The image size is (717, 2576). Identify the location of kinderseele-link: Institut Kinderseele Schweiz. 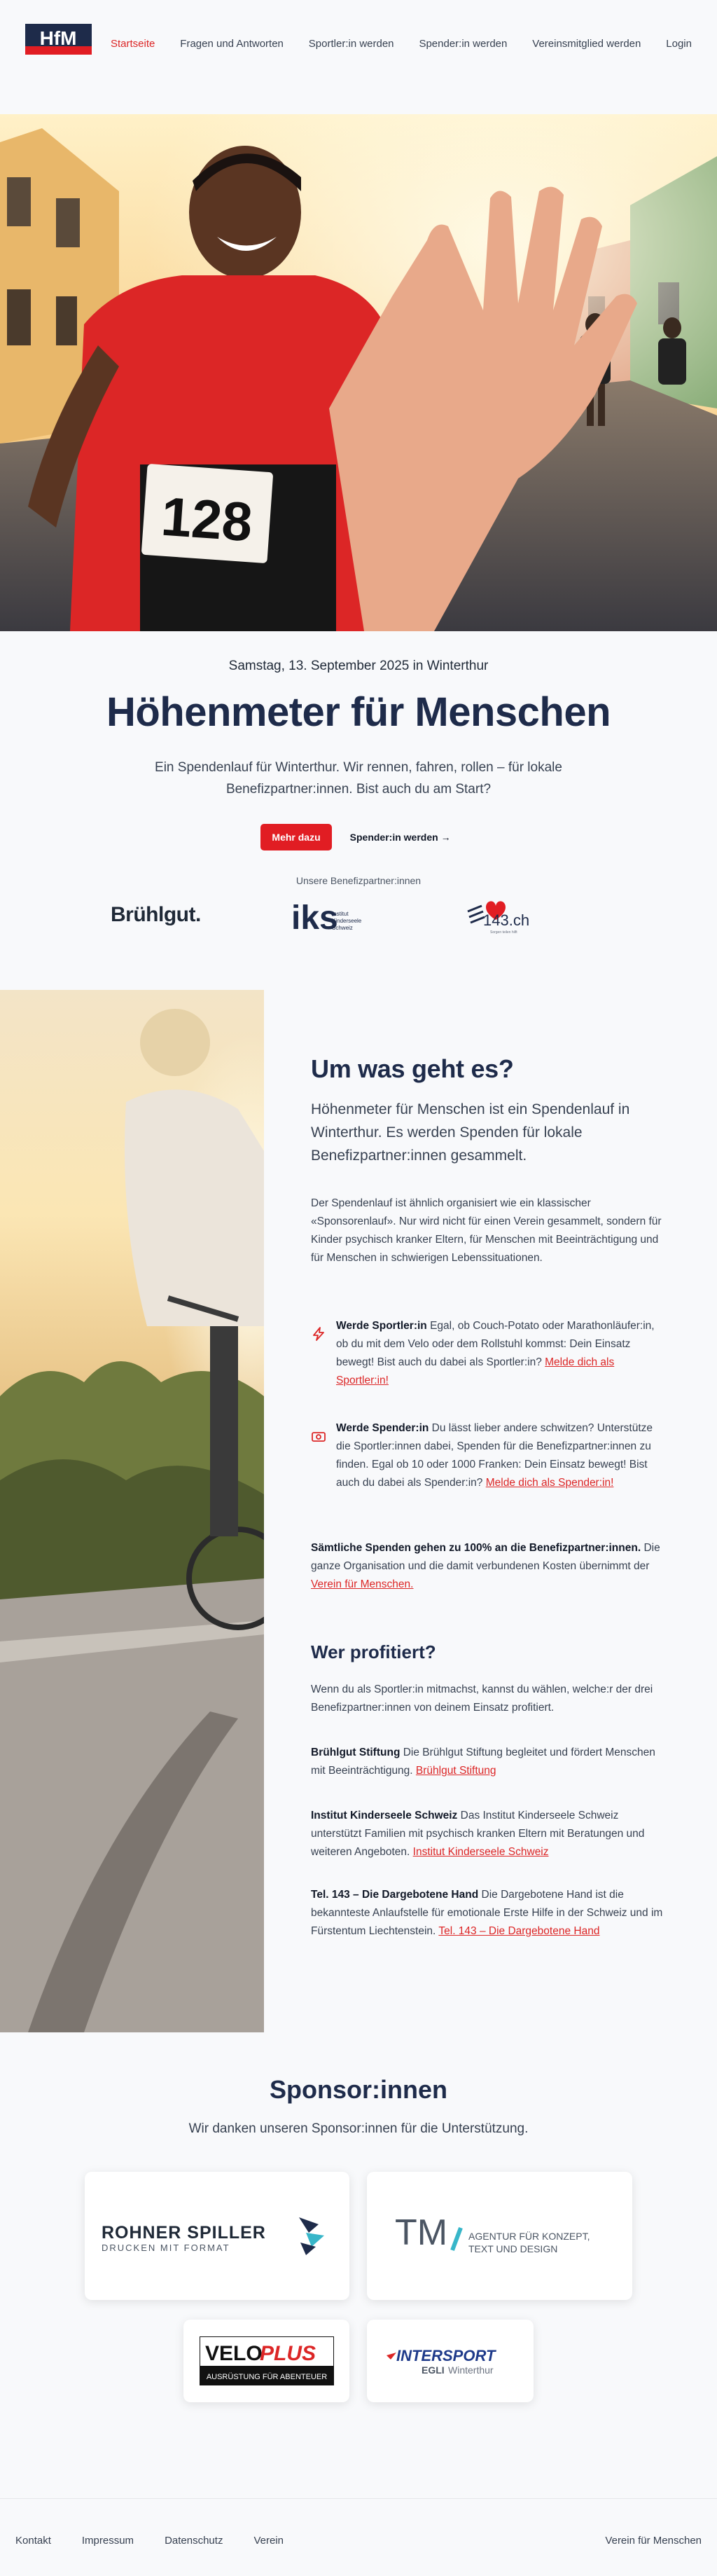
(481, 1852).